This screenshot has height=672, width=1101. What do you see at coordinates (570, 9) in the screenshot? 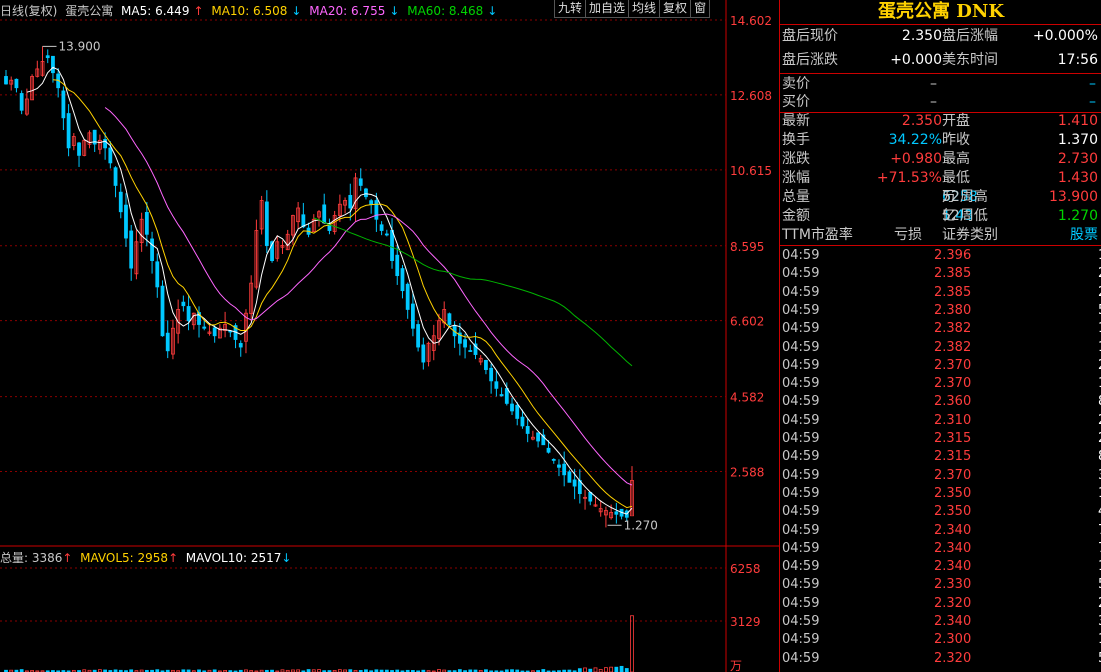
I see `nine-turn-button: 九转` at bounding box center [570, 9].